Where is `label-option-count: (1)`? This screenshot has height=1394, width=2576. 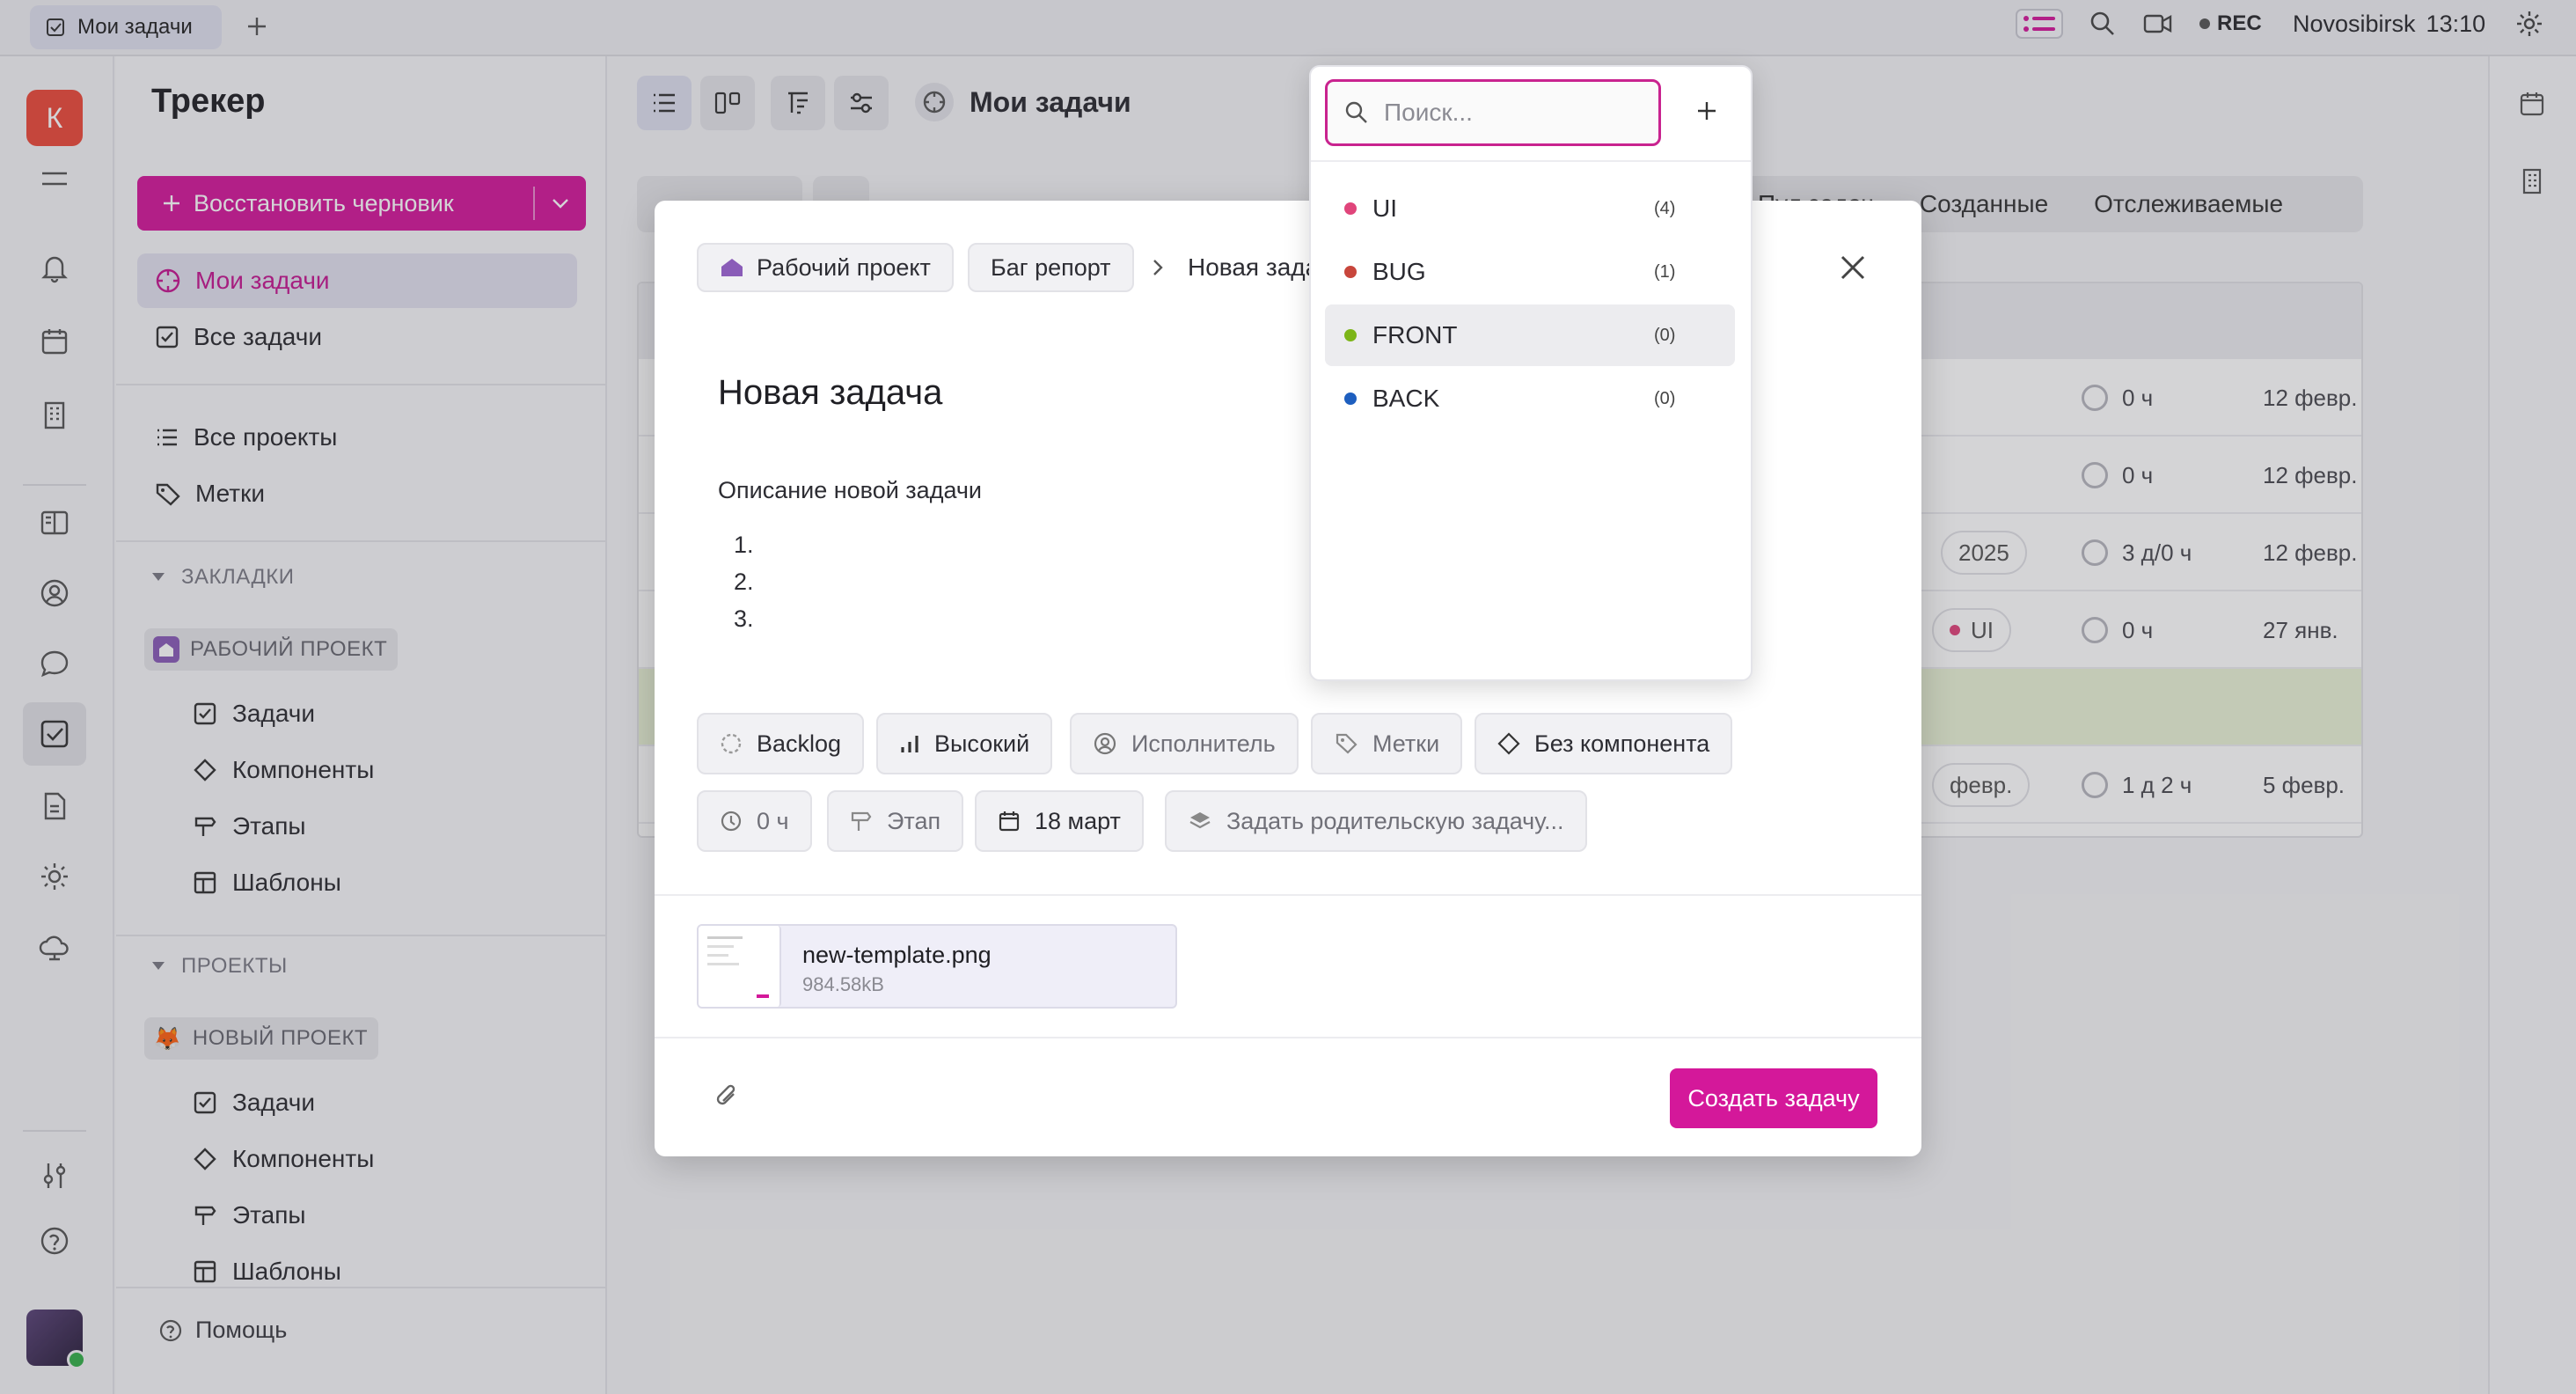 label-option-count: (1) is located at coordinates (1665, 271).